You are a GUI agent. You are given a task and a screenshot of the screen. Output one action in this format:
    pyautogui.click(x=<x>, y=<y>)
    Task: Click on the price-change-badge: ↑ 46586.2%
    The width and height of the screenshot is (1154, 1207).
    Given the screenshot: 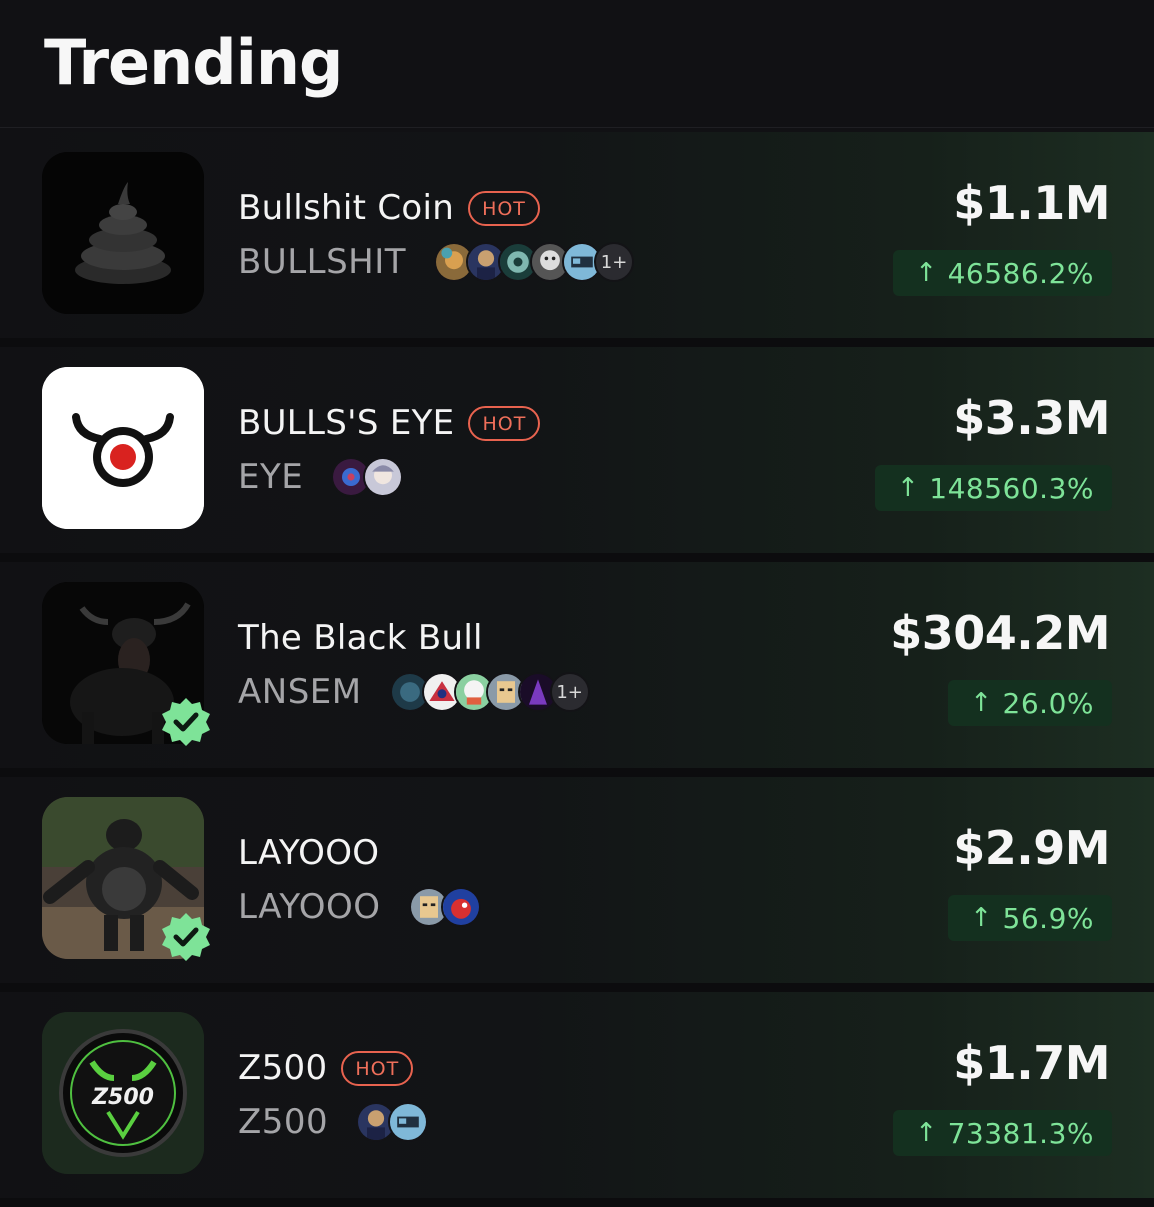 What is the action you would take?
    pyautogui.click(x=1002, y=273)
    